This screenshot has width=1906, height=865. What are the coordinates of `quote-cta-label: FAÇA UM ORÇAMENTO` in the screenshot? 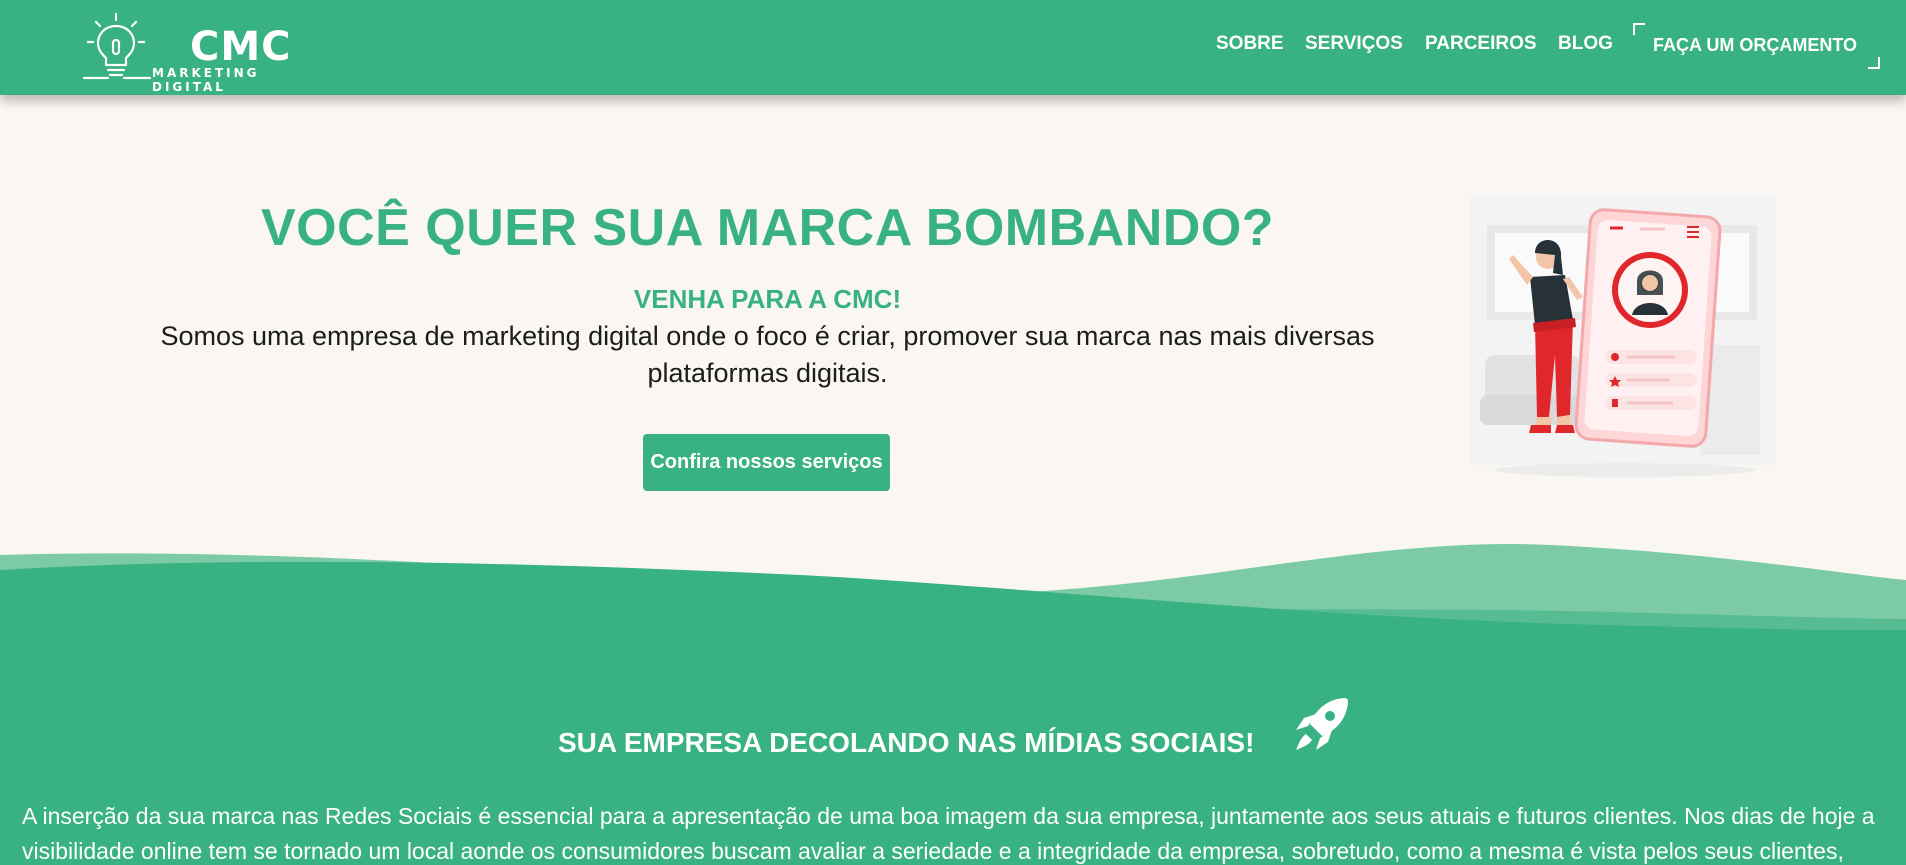 It's located at (1755, 45).